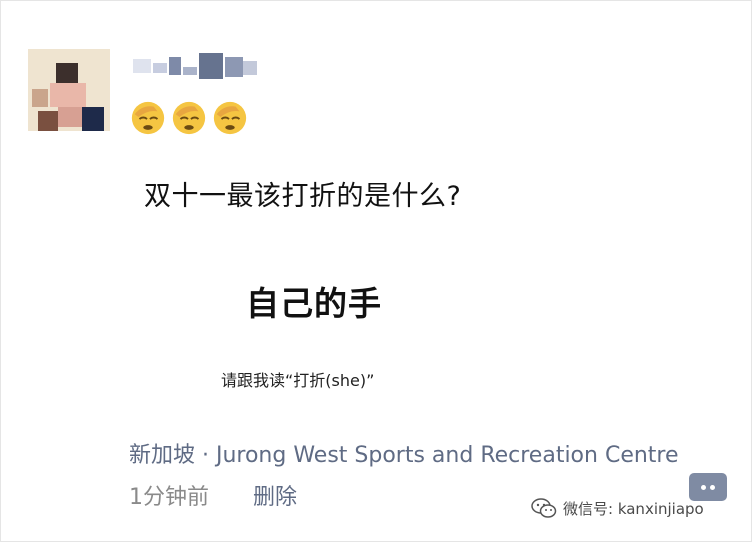 This screenshot has width=752, height=542. I want to click on avatar, so click(69, 90).